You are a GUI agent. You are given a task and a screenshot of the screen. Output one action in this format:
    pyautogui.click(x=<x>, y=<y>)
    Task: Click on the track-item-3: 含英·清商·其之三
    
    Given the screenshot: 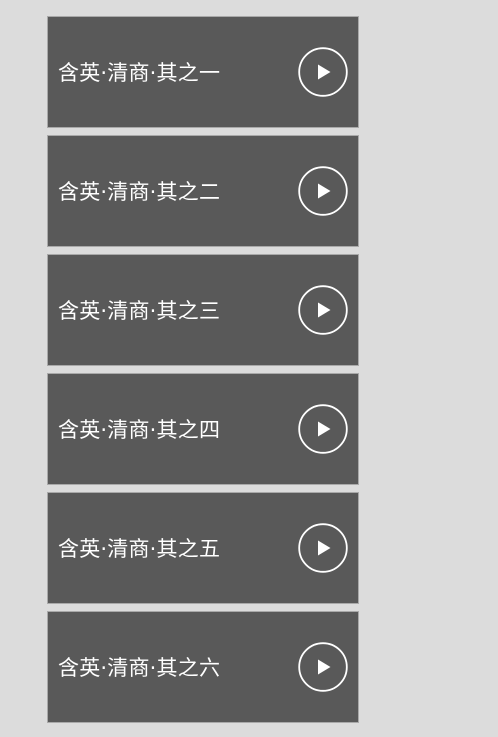 What is the action you would take?
    pyautogui.click(x=203, y=310)
    